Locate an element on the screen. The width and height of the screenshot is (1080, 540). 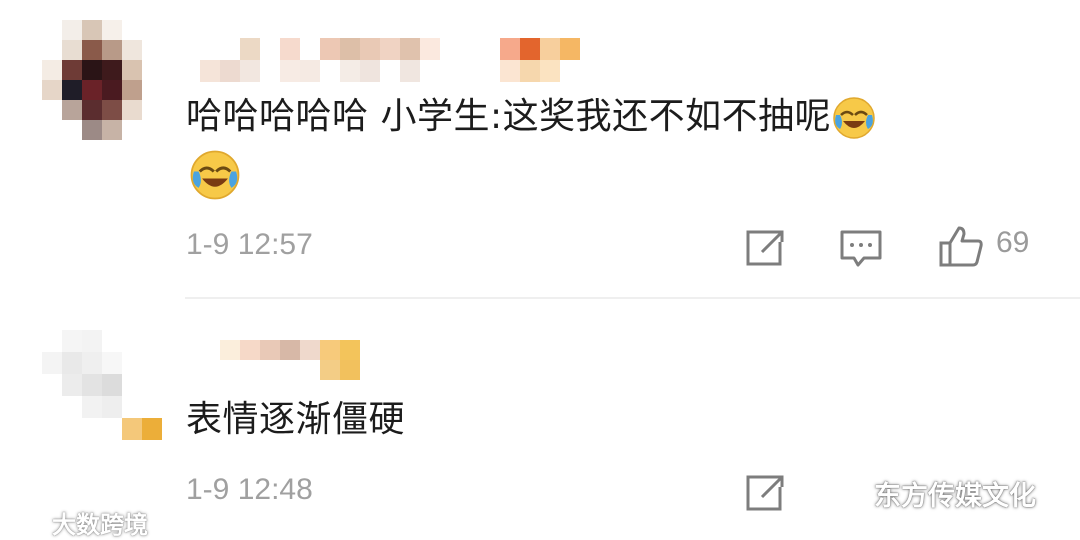
comment-icon is located at coordinates (861, 248).